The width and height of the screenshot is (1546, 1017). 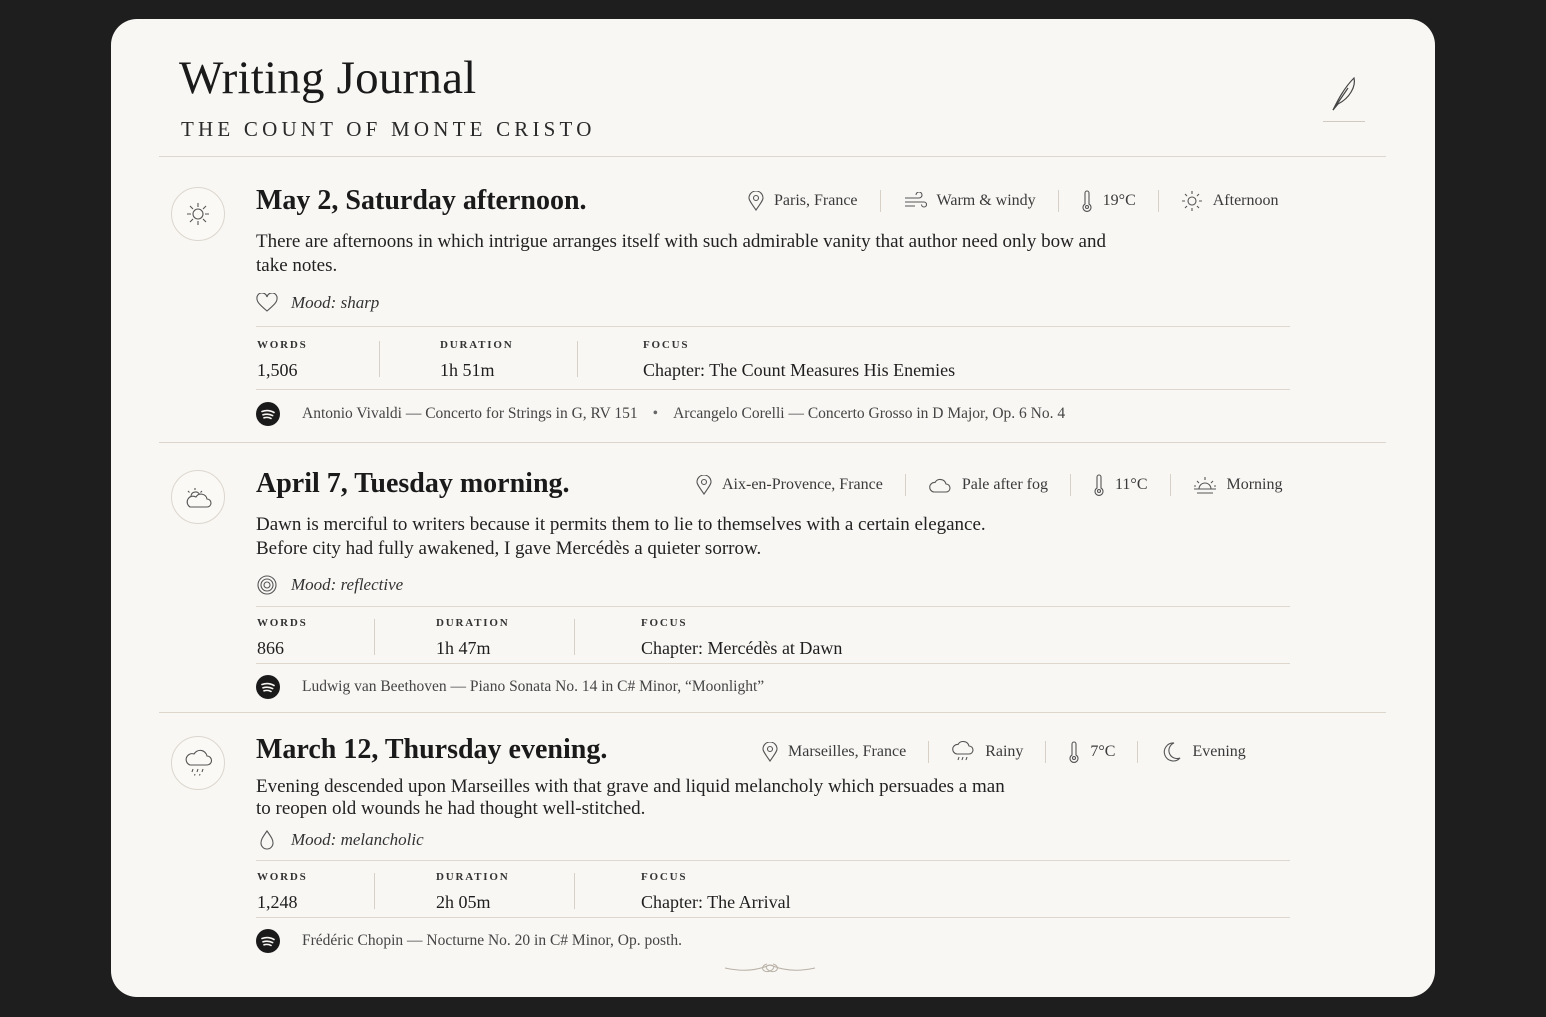 I want to click on mood-label: Mood: reflective, so click(x=347, y=584).